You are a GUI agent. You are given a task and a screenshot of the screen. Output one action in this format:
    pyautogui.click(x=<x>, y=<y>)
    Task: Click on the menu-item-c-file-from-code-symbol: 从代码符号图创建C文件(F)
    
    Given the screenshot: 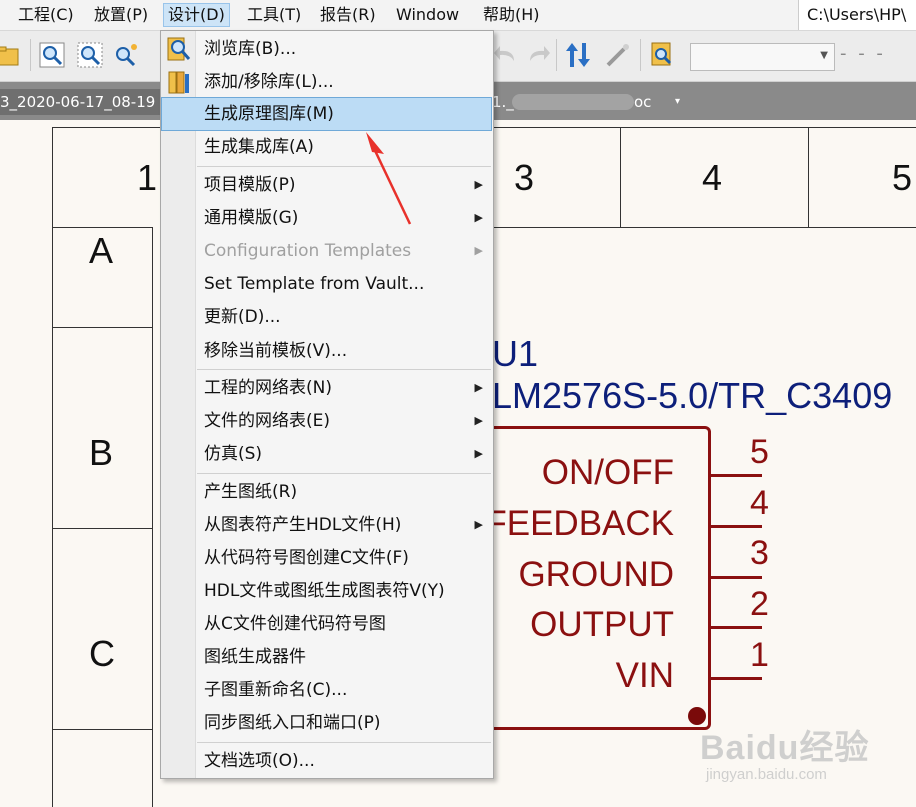 What is the action you would take?
    pyautogui.click(x=327, y=558)
    